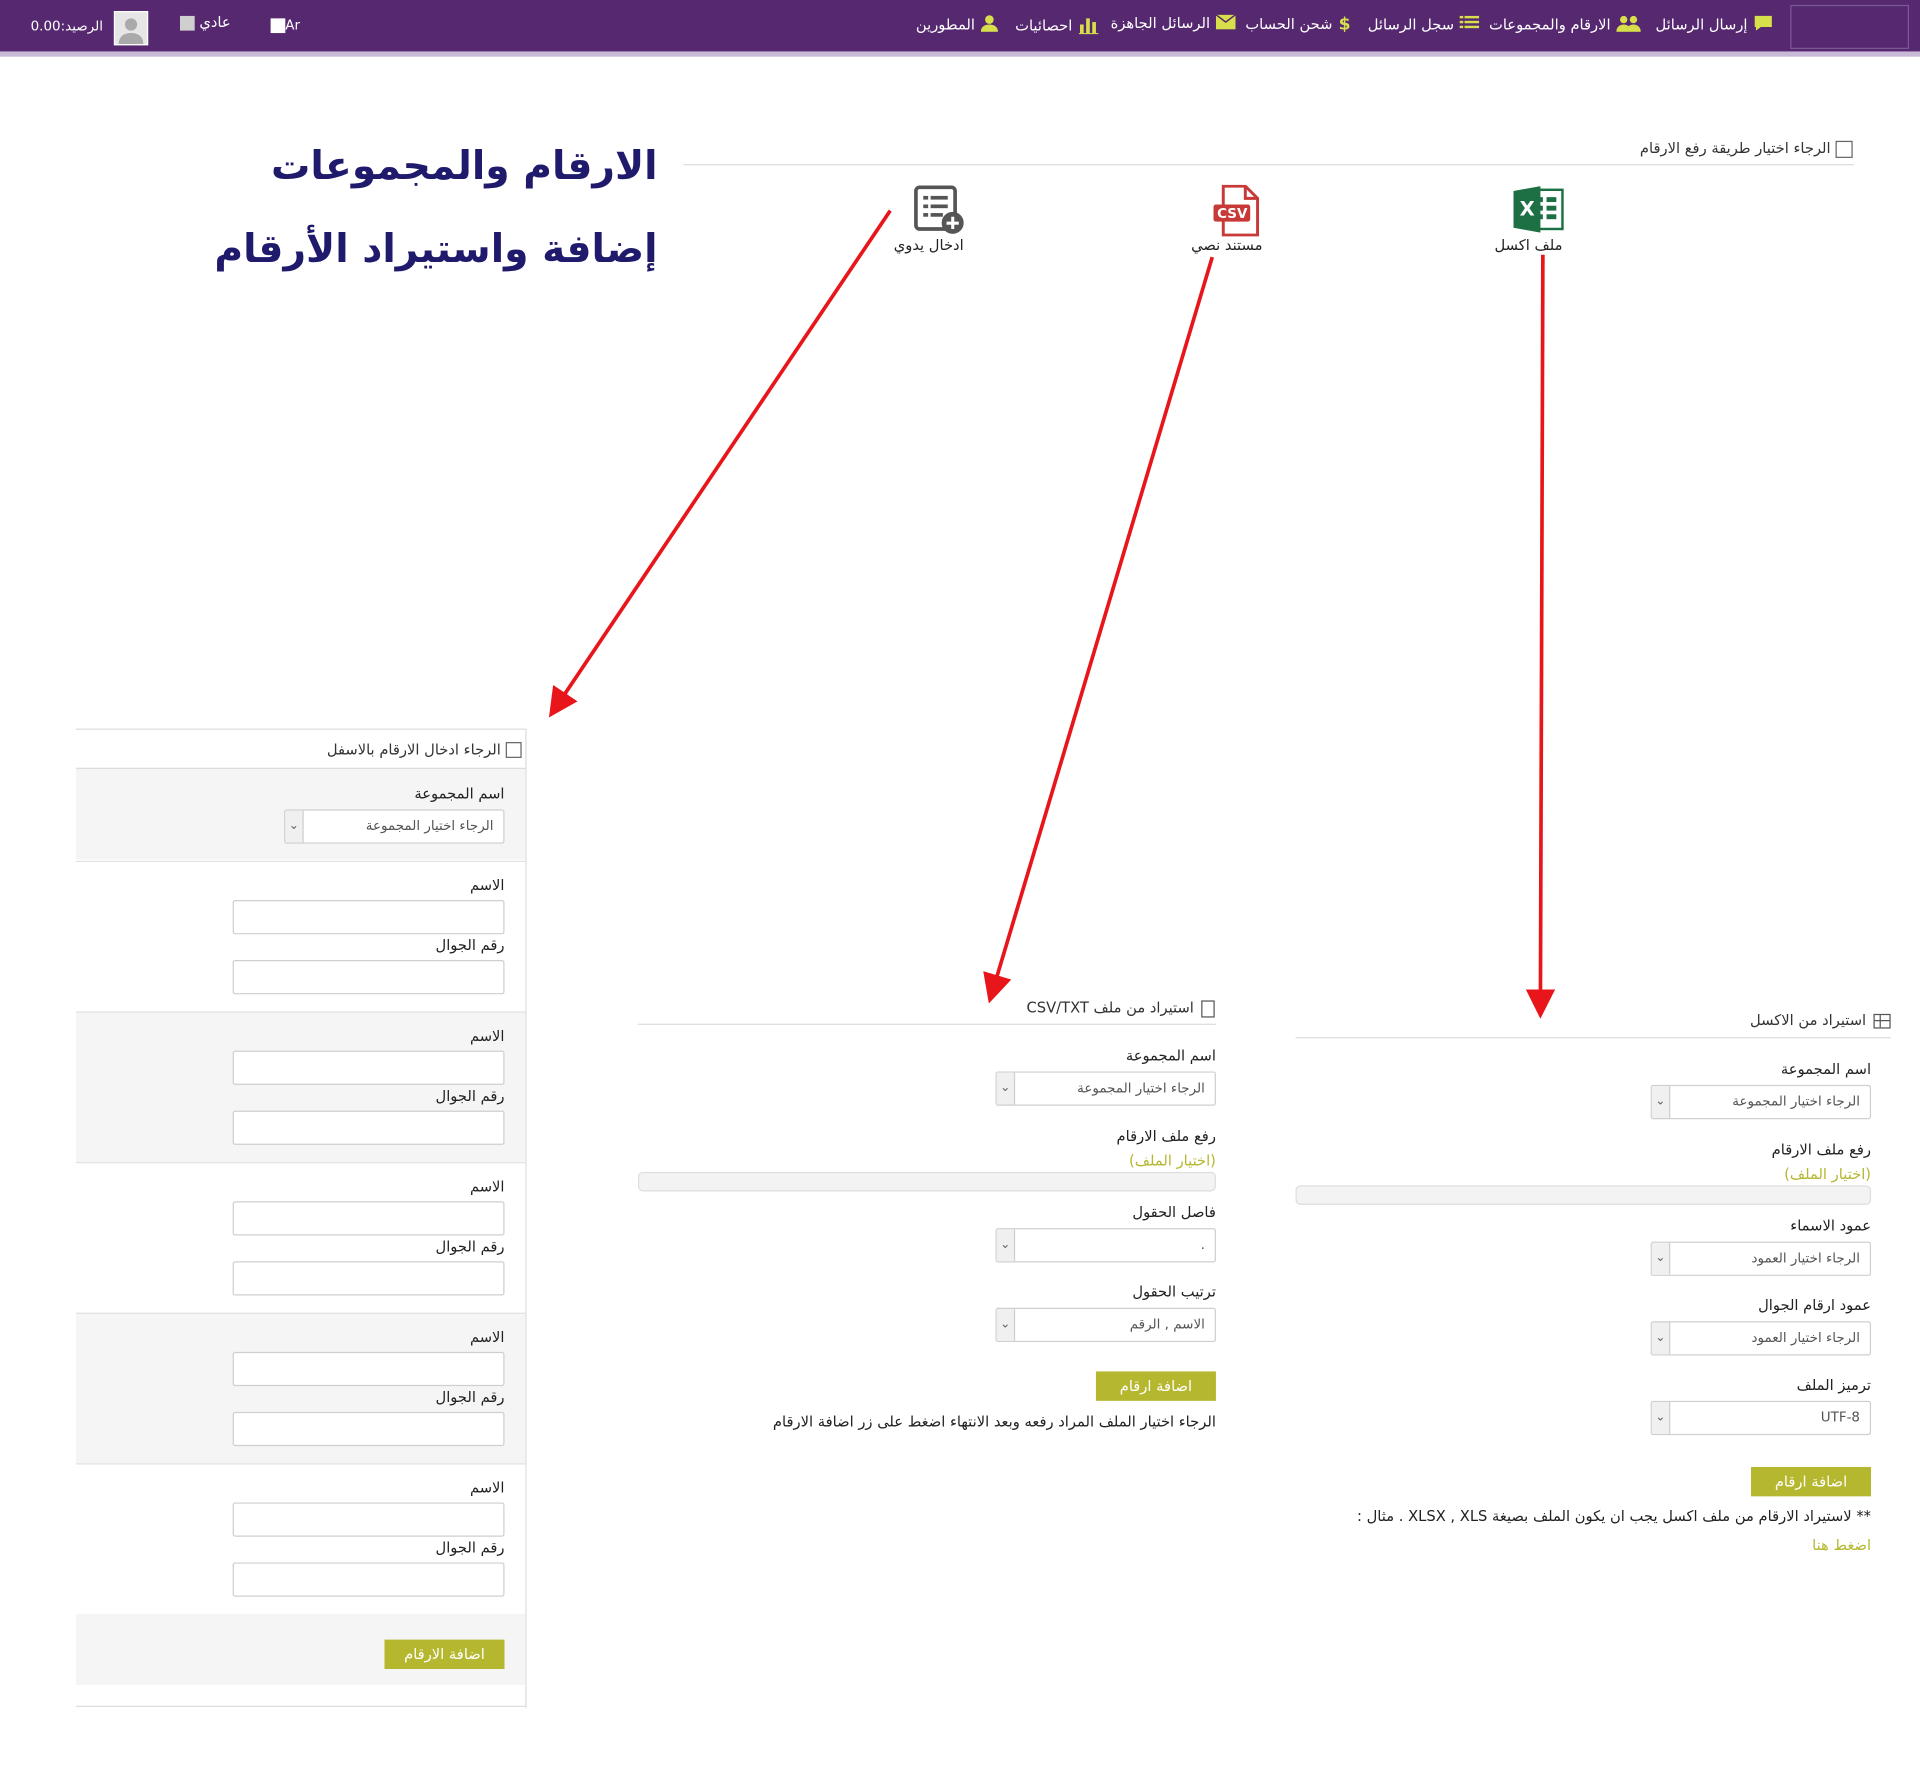 The image size is (1920, 1782). What do you see at coordinates (1208, 1008) in the screenshot?
I see `file-icon` at bounding box center [1208, 1008].